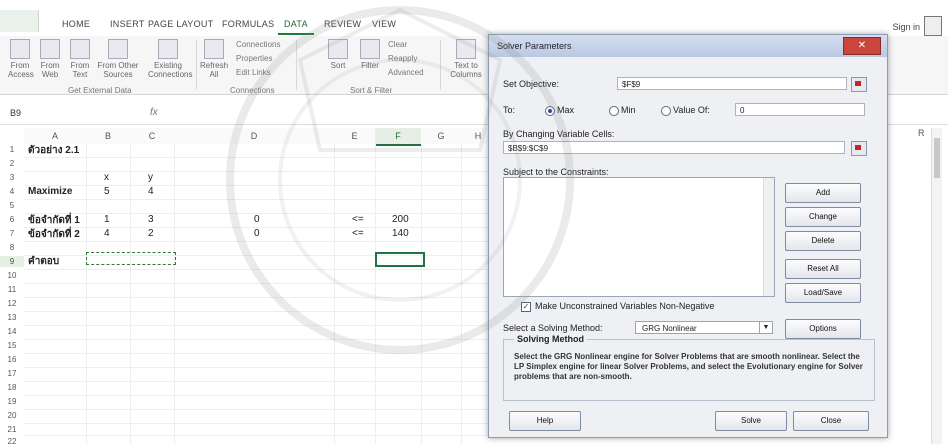 This screenshot has height=447, width=948. What do you see at coordinates (248, 24) in the screenshot?
I see `tab-formulas: FORMULAS` at bounding box center [248, 24].